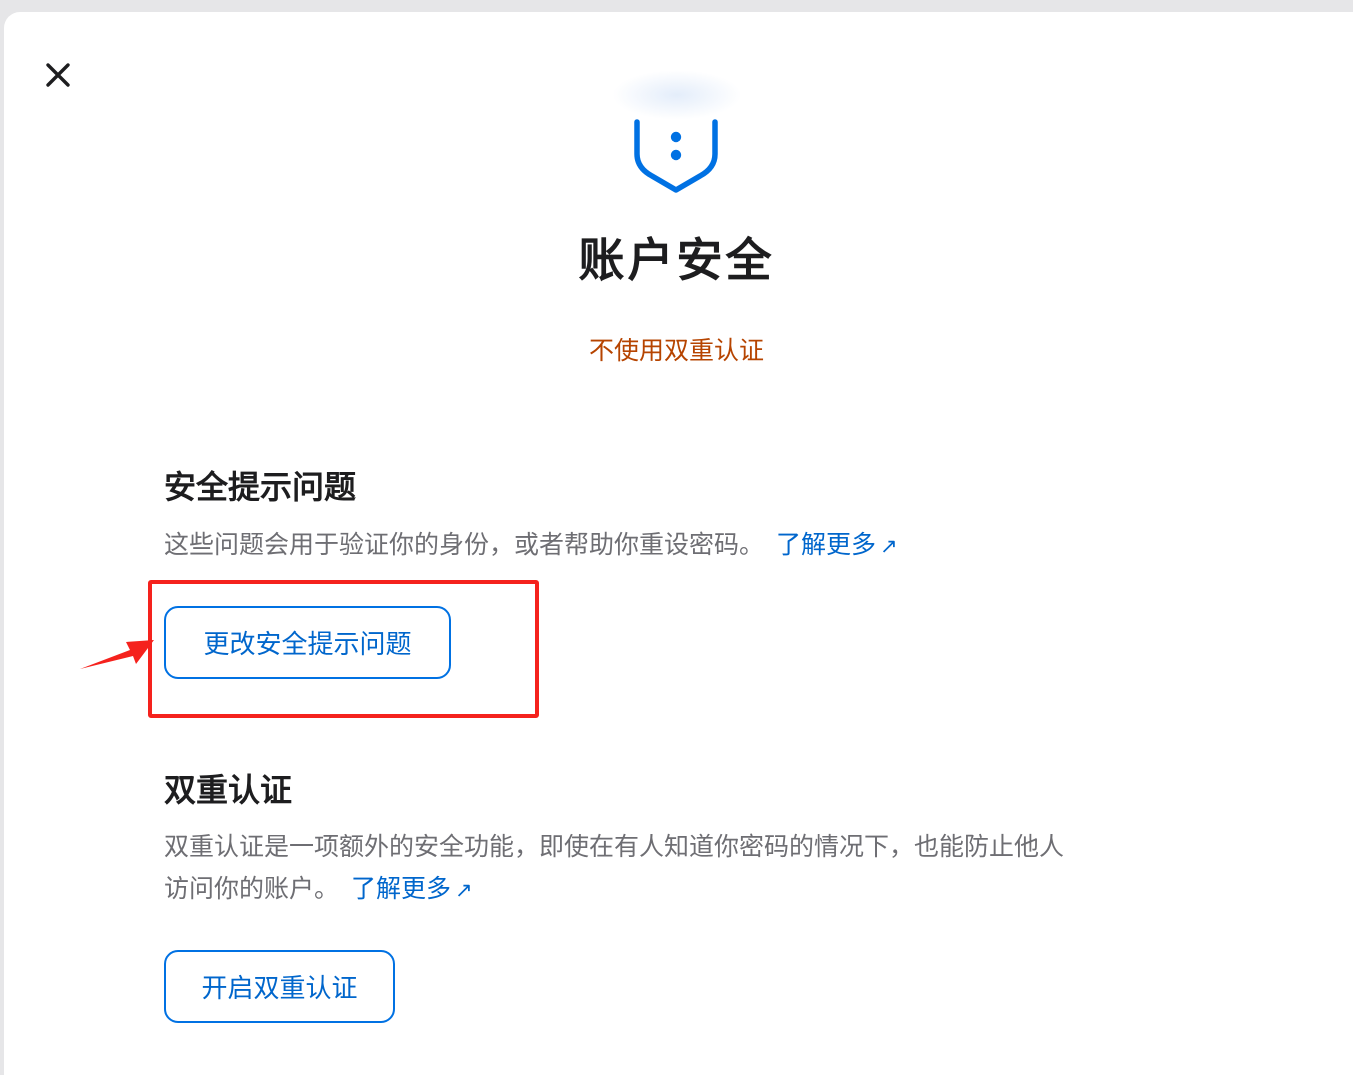  Describe the element at coordinates (614, 846) in the screenshot. I see `two-factor-description-line1: 双重认证是一项额外的安全功能，即使在有人知道你密码的情况下，也能防止他人` at that location.